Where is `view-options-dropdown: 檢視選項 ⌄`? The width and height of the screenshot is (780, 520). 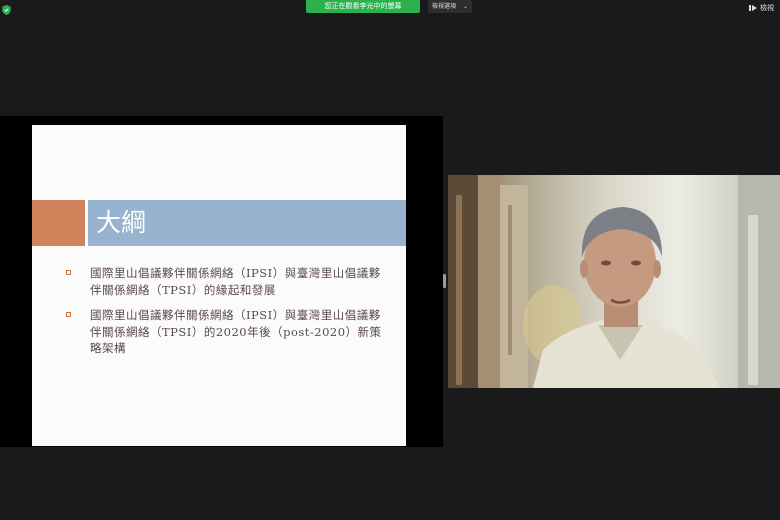
view-options-dropdown: 檢視選項 ⌄ is located at coordinates (450, 6).